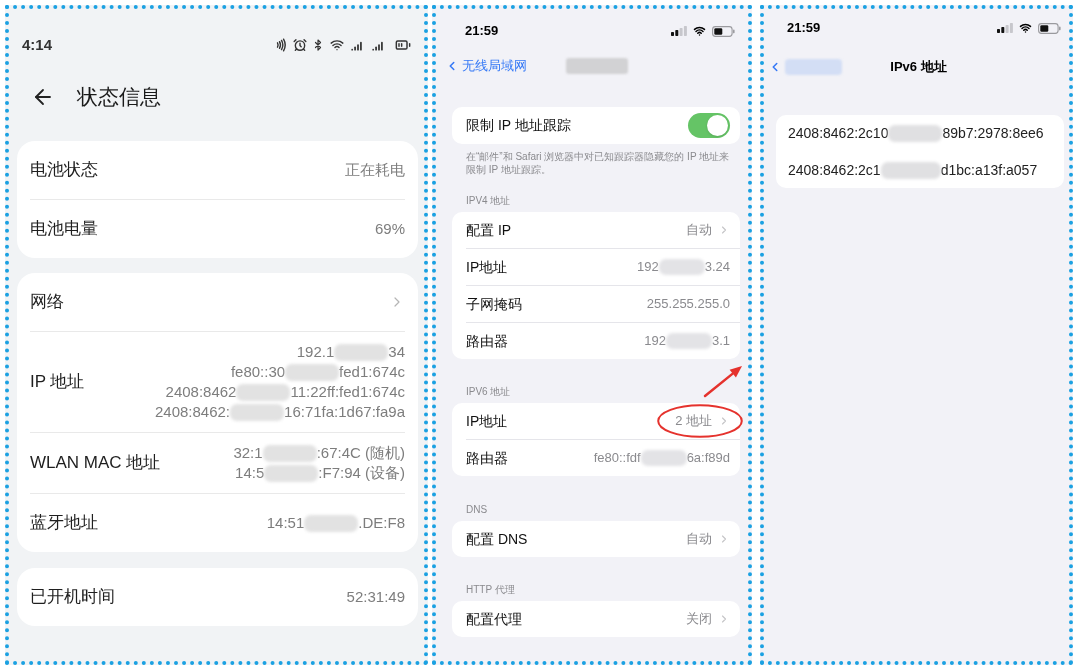 The height and width of the screenshot is (672, 1080). I want to click on row-value: 52:31:49, so click(375, 597).